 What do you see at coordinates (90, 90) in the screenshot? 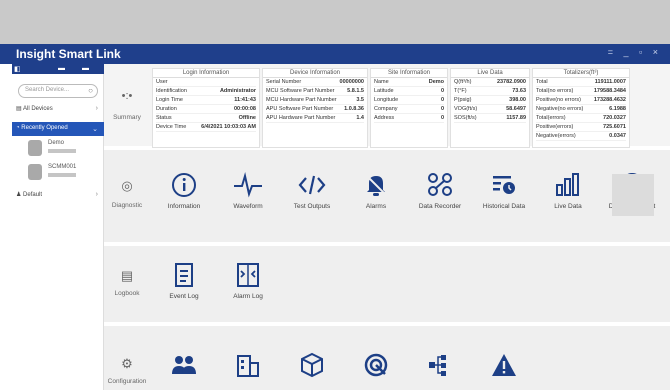
I see `search-icon: ○` at bounding box center [90, 90].